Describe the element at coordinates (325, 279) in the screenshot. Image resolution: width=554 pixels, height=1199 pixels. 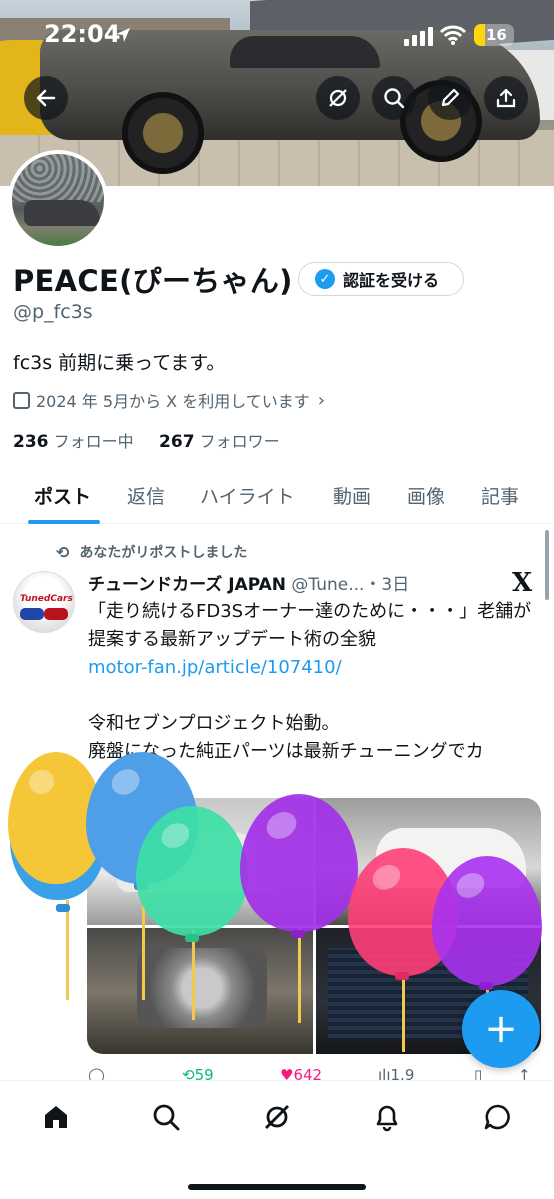
I see `verified-badge-icon: ✓` at that location.